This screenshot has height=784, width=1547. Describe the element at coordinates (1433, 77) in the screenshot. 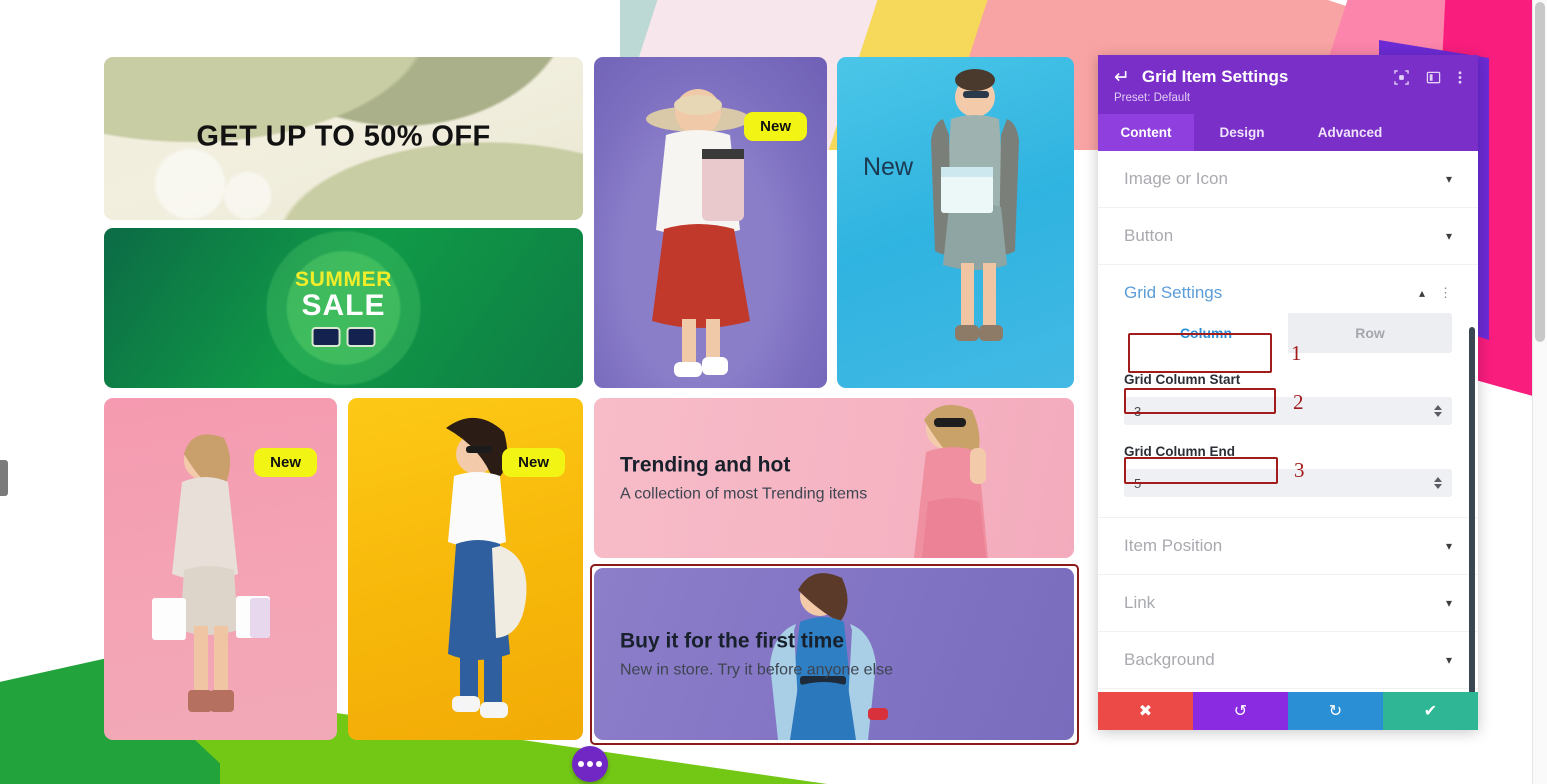

I see `layout-columns-icon` at that location.